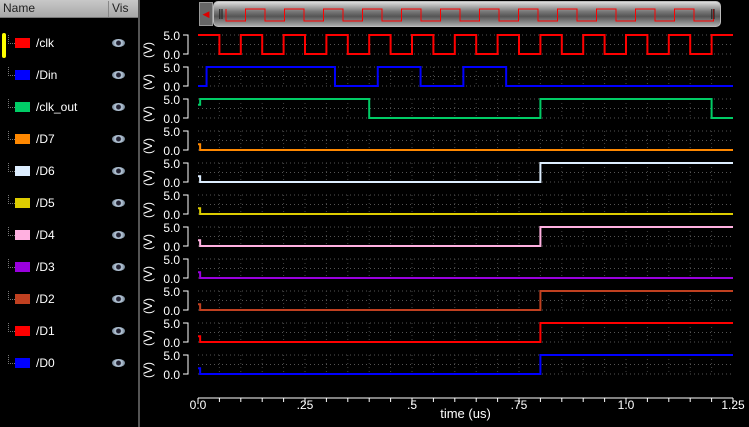  I want to click on vis-column-header: Vis, so click(118, 9).